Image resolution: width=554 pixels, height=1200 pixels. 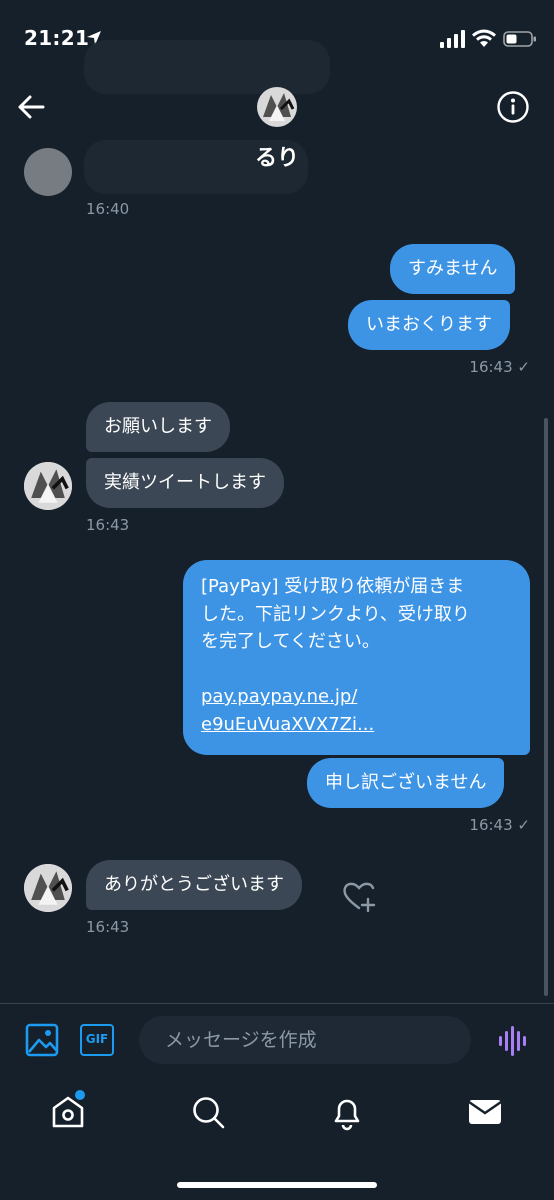 What do you see at coordinates (276, 158) in the screenshot?
I see `contact-name: るり` at bounding box center [276, 158].